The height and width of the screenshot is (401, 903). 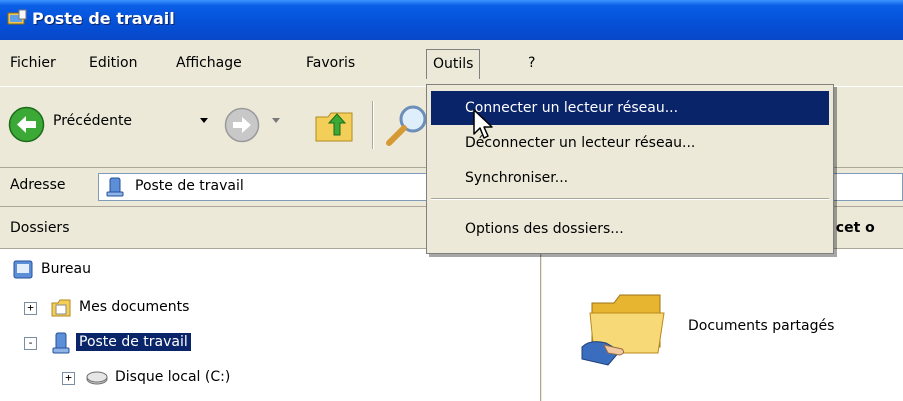 What do you see at coordinates (33, 63) in the screenshot?
I see `menu-fichier: Fichier` at bounding box center [33, 63].